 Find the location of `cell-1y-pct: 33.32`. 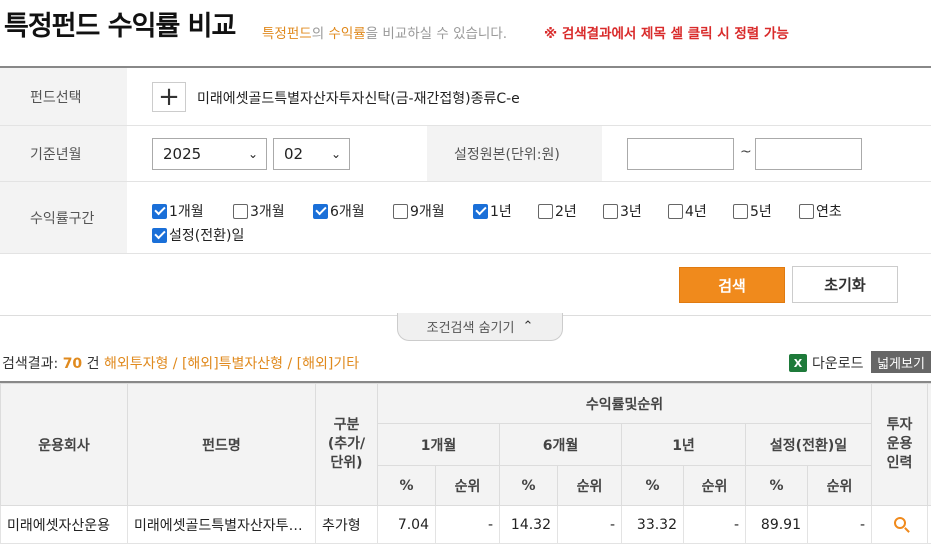

cell-1y-pct: 33.32 is located at coordinates (652, 524).